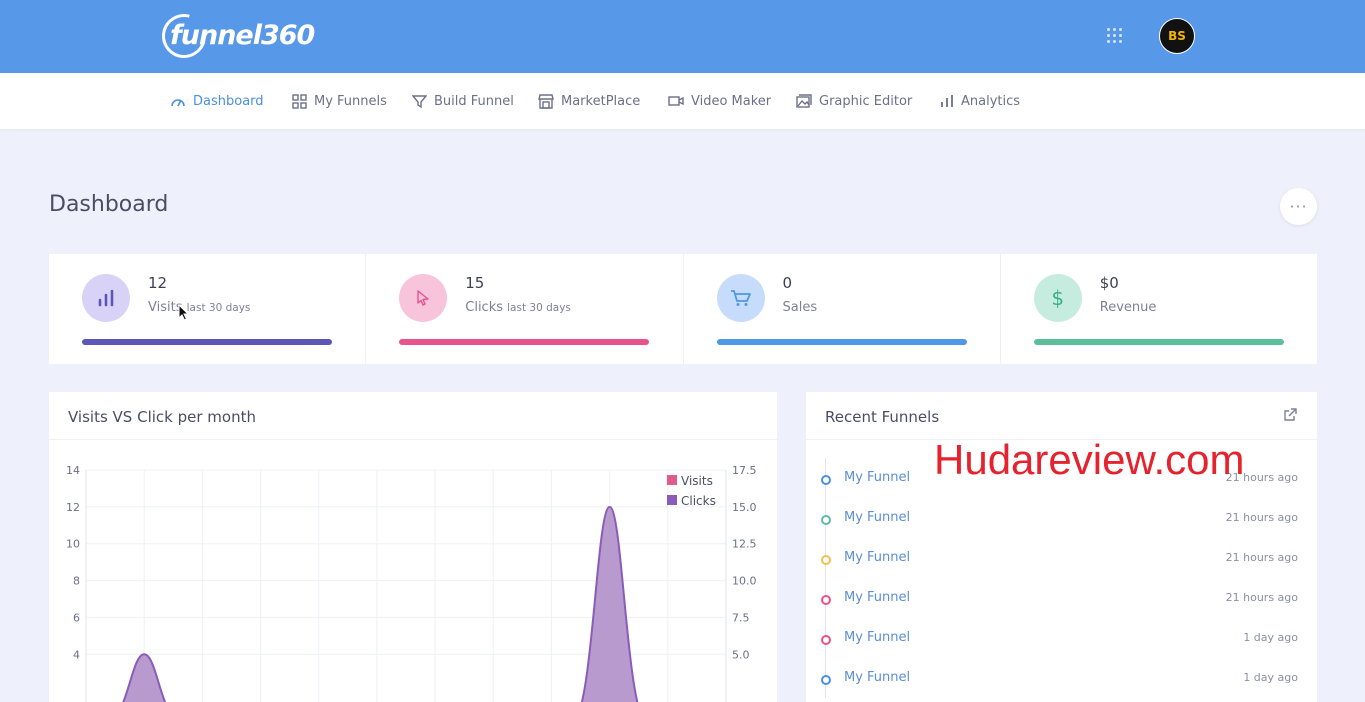  I want to click on nav-marketplace: MarketPlace, so click(589, 101).